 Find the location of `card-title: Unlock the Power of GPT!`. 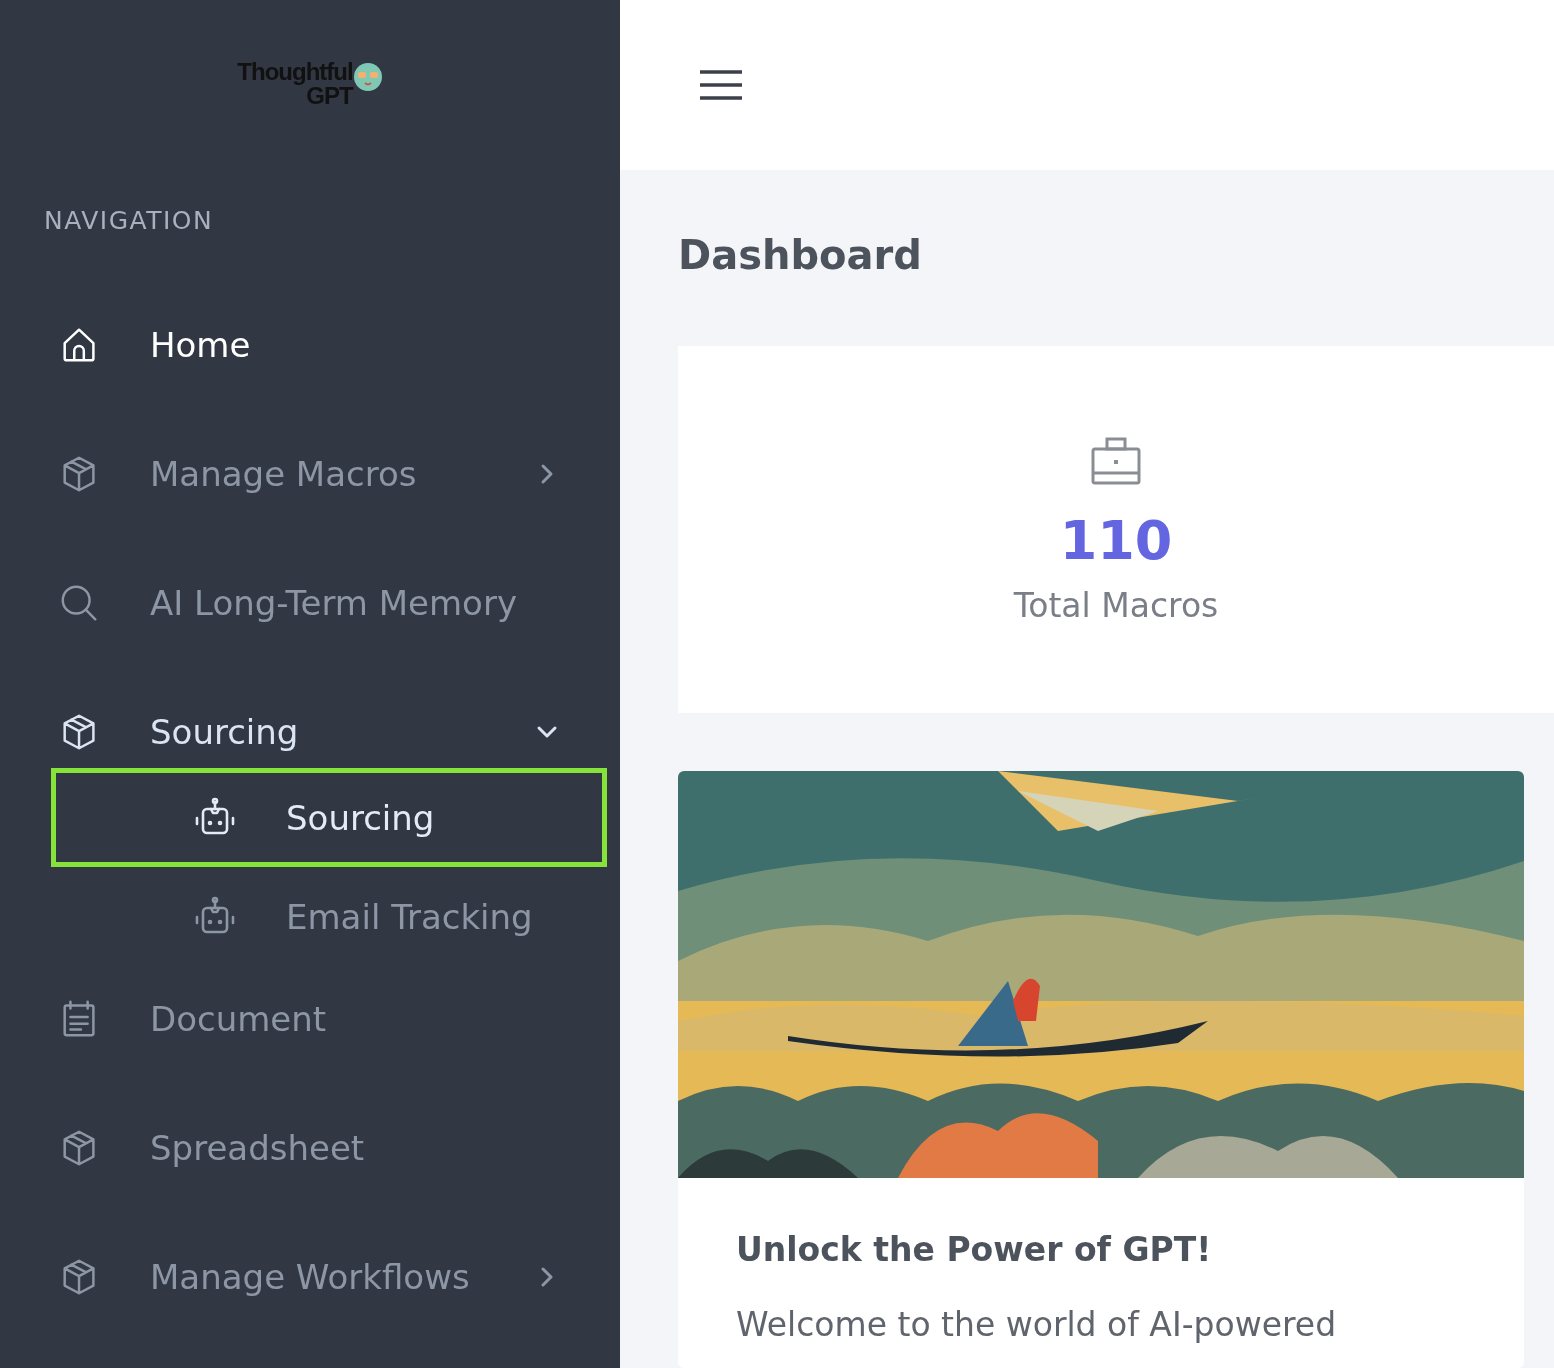

card-title: Unlock the Power of GPT! is located at coordinates (974, 1249).